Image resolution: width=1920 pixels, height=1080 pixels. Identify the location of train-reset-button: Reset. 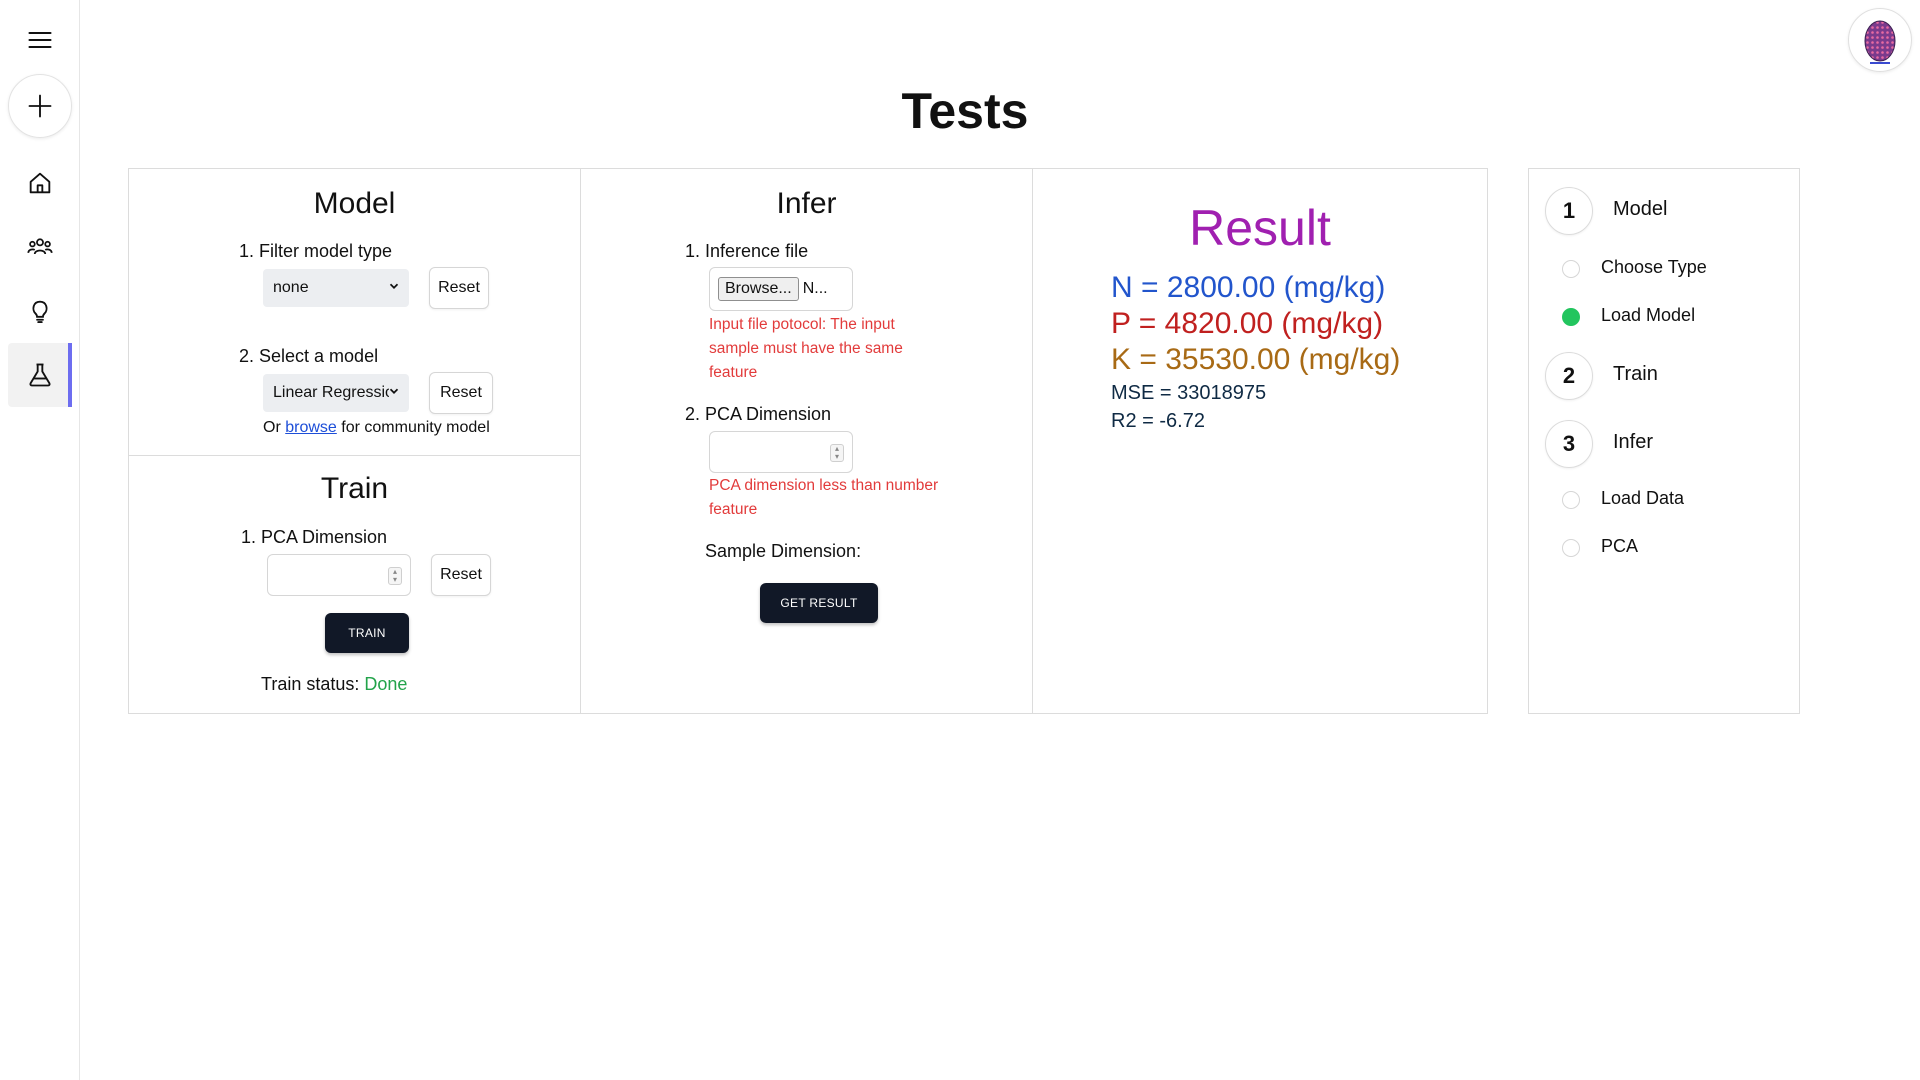
(461, 575).